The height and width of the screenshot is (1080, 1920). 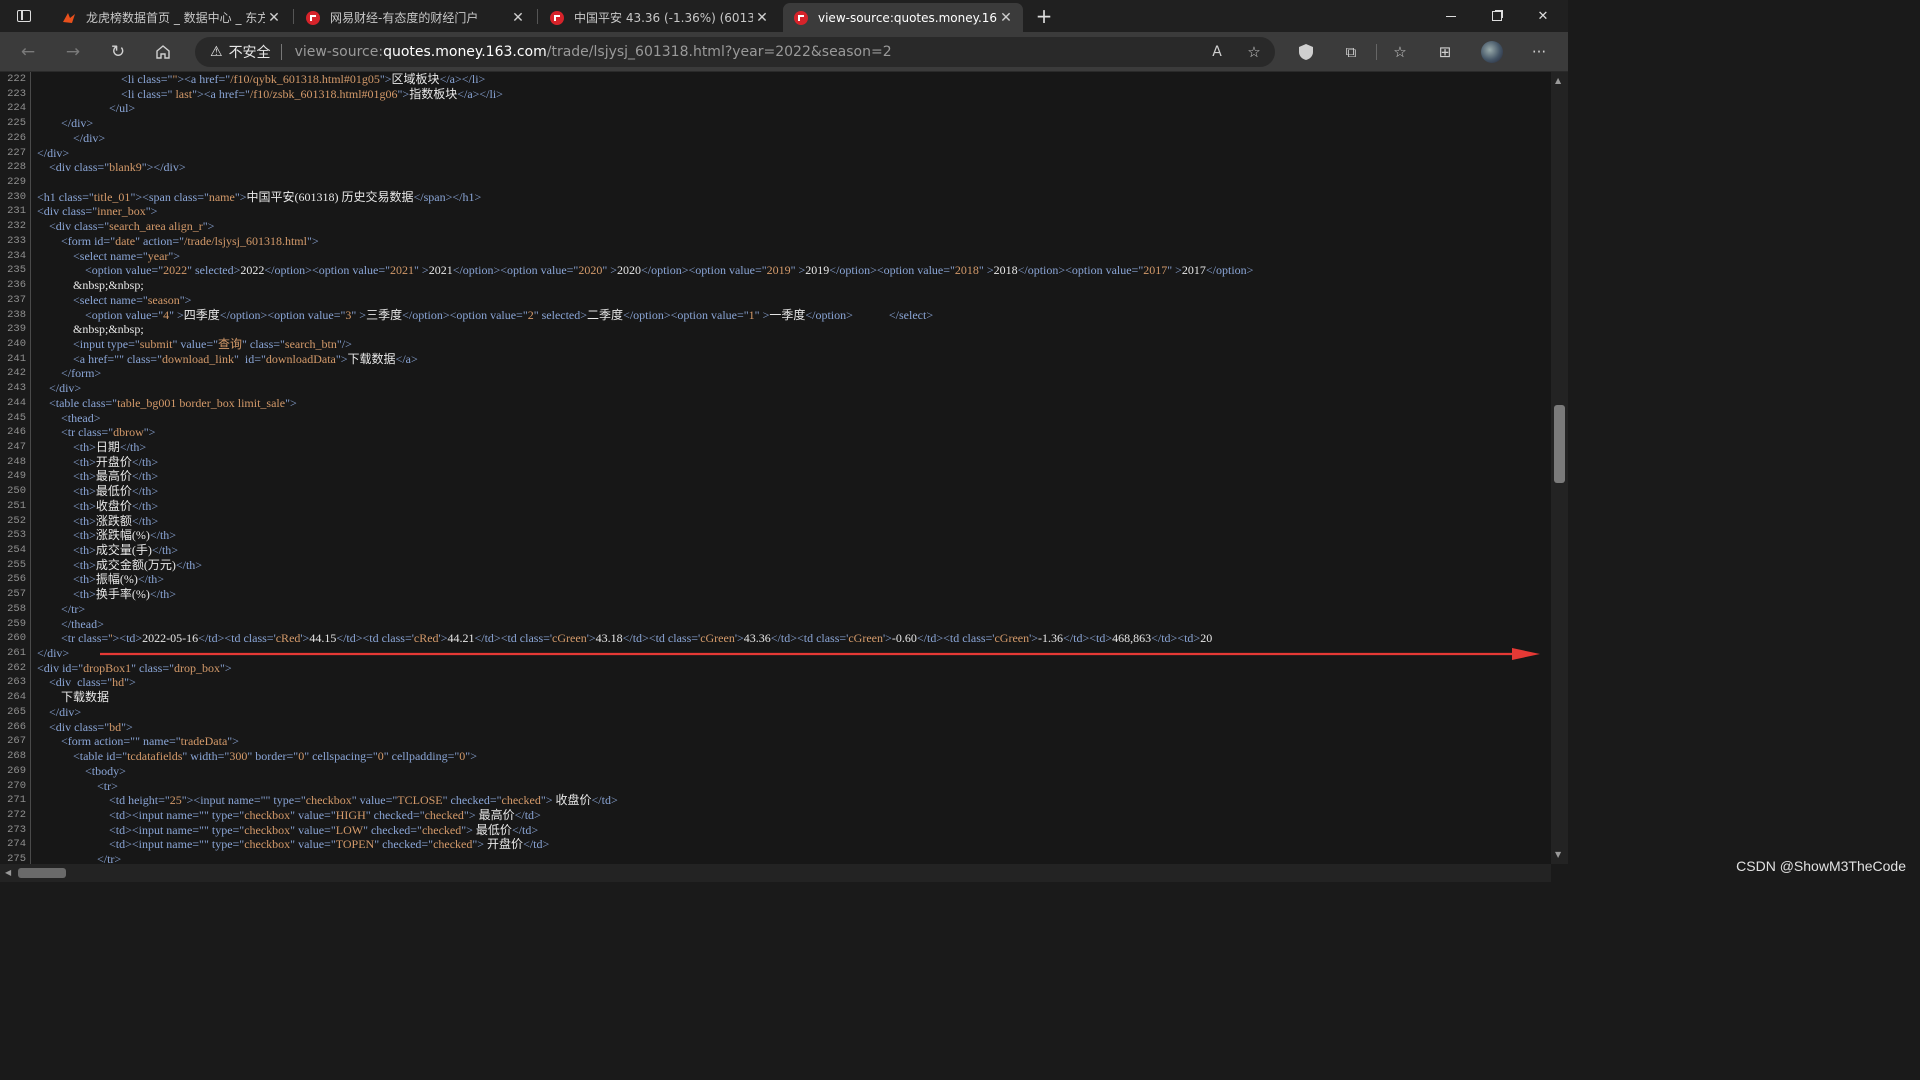 What do you see at coordinates (794, 476) in the screenshot?
I see `source-line: <th>最高价</th>` at bounding box center [794, 476].